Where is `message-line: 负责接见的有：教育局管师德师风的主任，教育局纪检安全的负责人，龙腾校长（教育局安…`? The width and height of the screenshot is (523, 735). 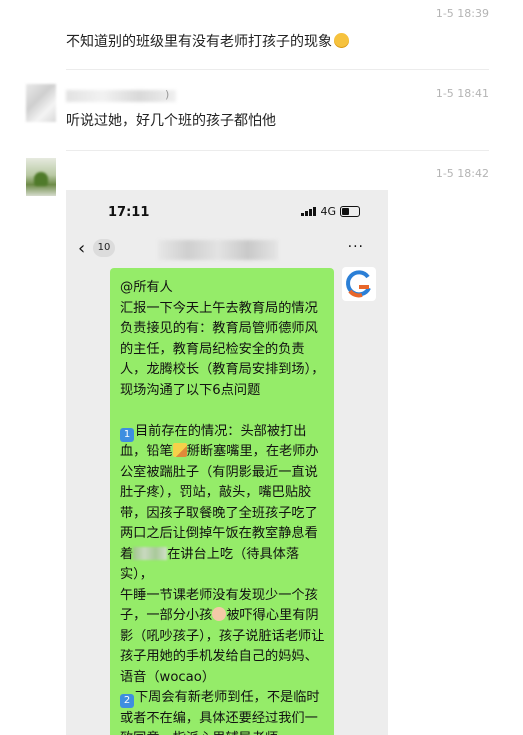 message-line: 负责接见的有：教育局管师德师风的主任，教育局纪检安全的负责人，龙腾校长（教育局安… is located at coordinates (222, 359).